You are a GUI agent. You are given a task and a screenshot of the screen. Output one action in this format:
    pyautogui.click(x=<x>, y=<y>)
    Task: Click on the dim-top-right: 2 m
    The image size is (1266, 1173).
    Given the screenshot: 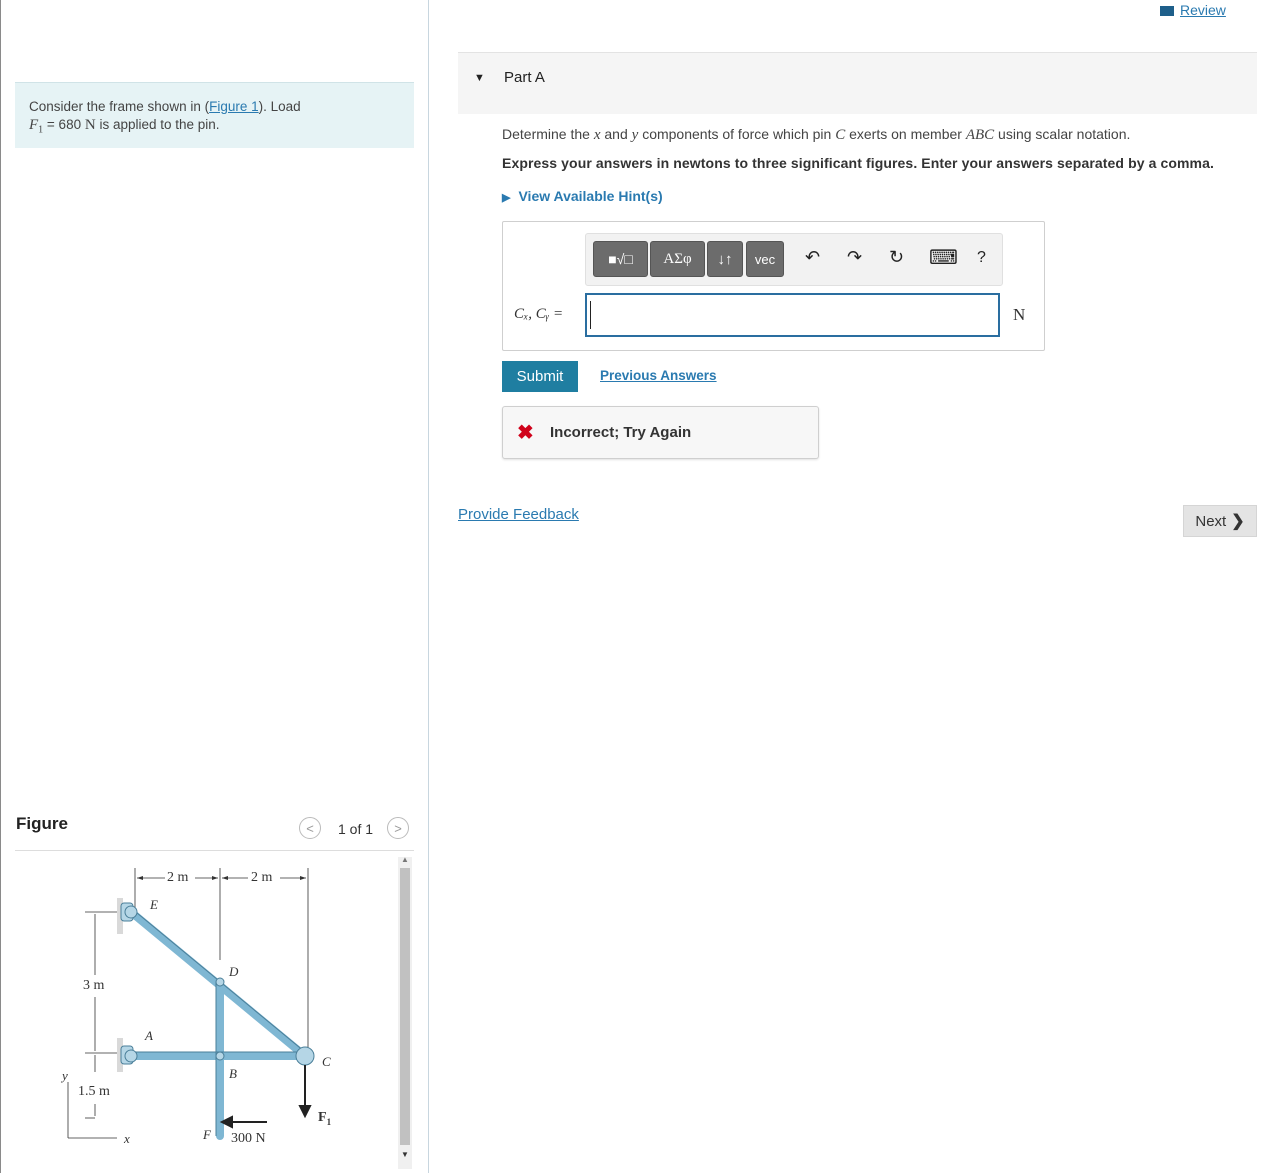 What is the action you would take?
    pyautogui.click(x=262, y=877)
    